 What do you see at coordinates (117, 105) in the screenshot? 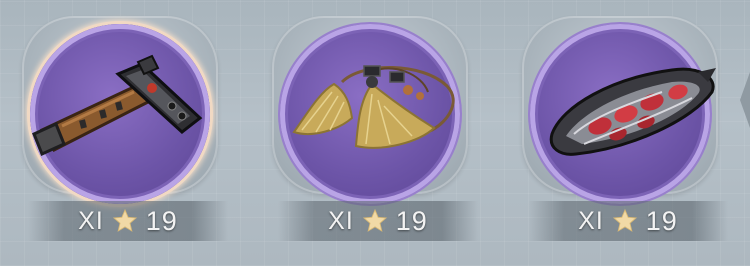
I see `war-hammer-icon` at bounding box center [117, 105].